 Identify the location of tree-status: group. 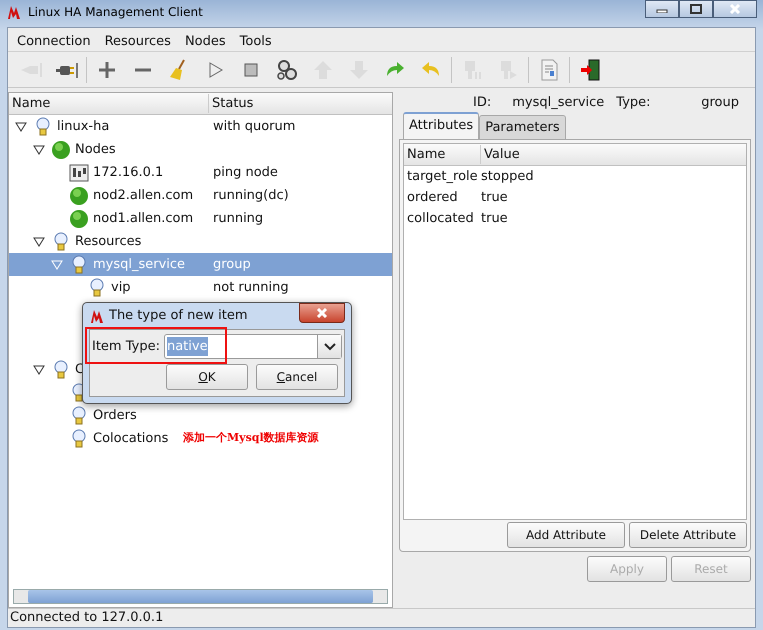
(231, 265).